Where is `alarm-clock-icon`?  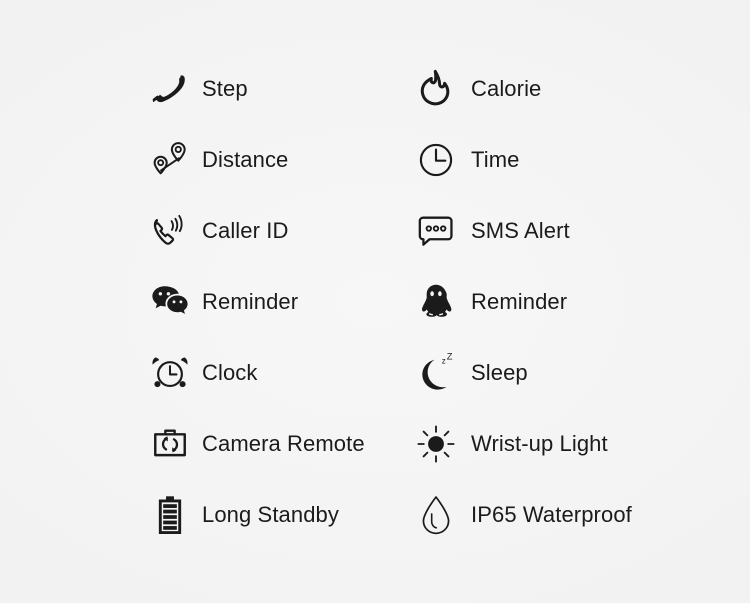
alarm-clock-icon is located at coordinates (170, 373).